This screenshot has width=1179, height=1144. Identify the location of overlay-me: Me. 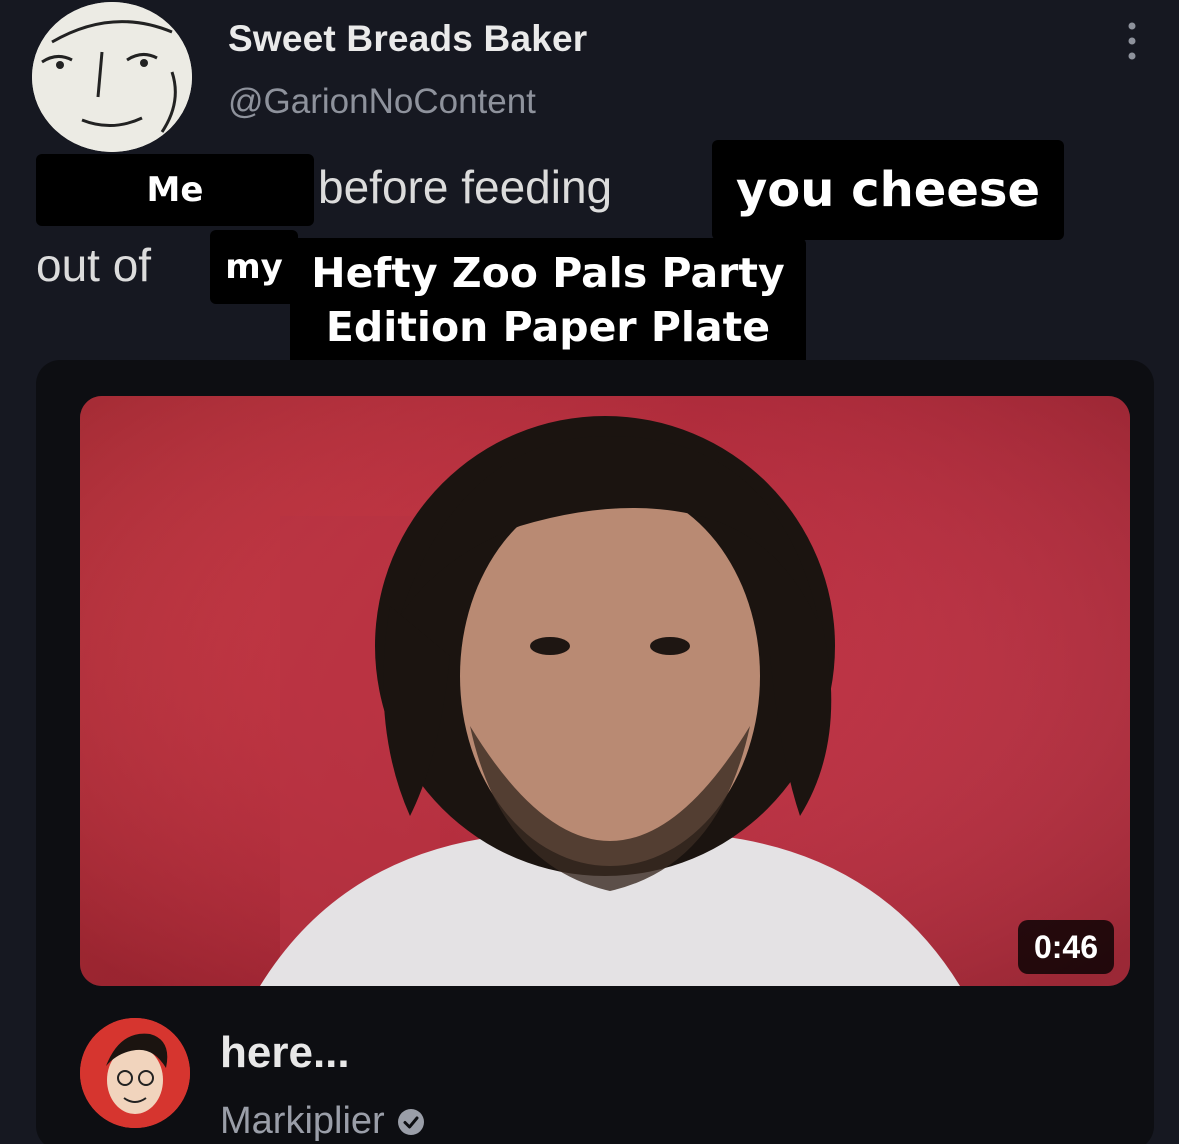
(175, 190).